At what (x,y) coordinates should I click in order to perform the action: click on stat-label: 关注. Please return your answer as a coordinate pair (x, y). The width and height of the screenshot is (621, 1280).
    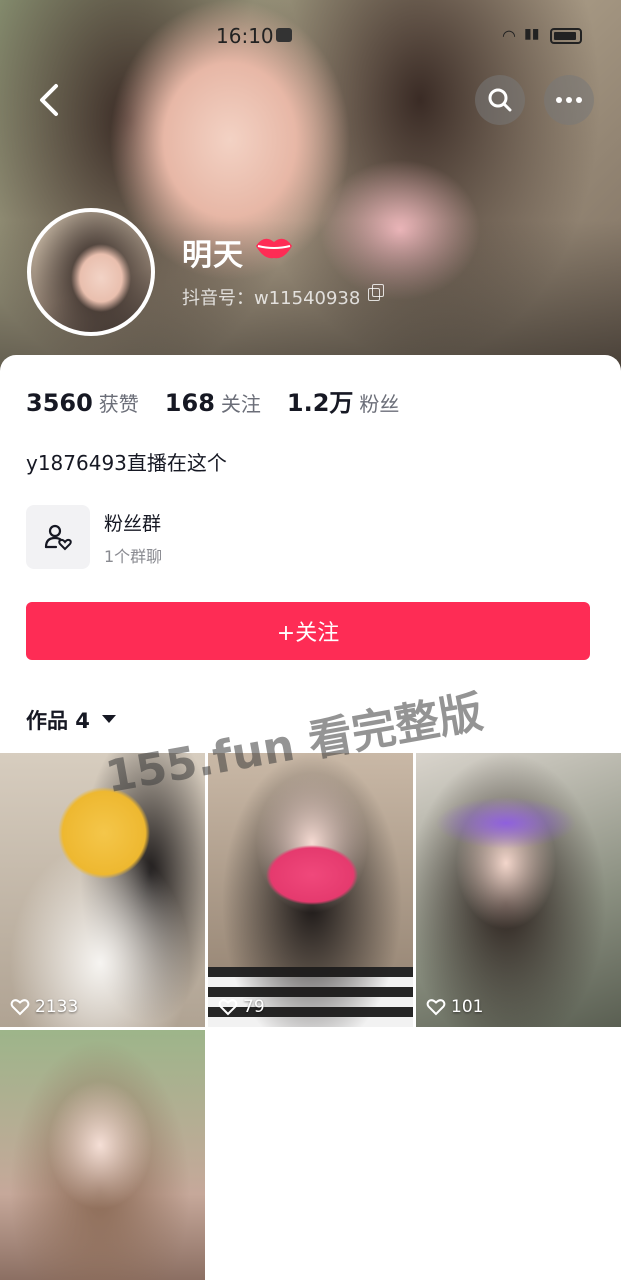
    Looking at the image, I should click on (240, 404).